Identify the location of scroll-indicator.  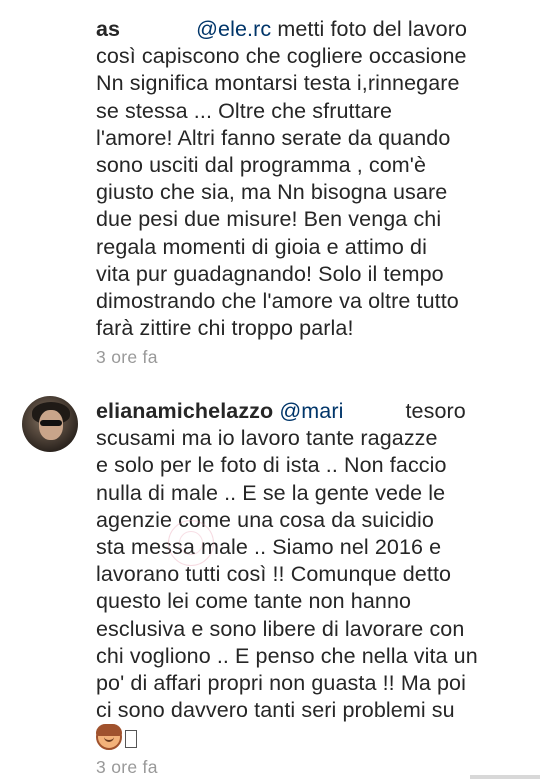
(505, 777).